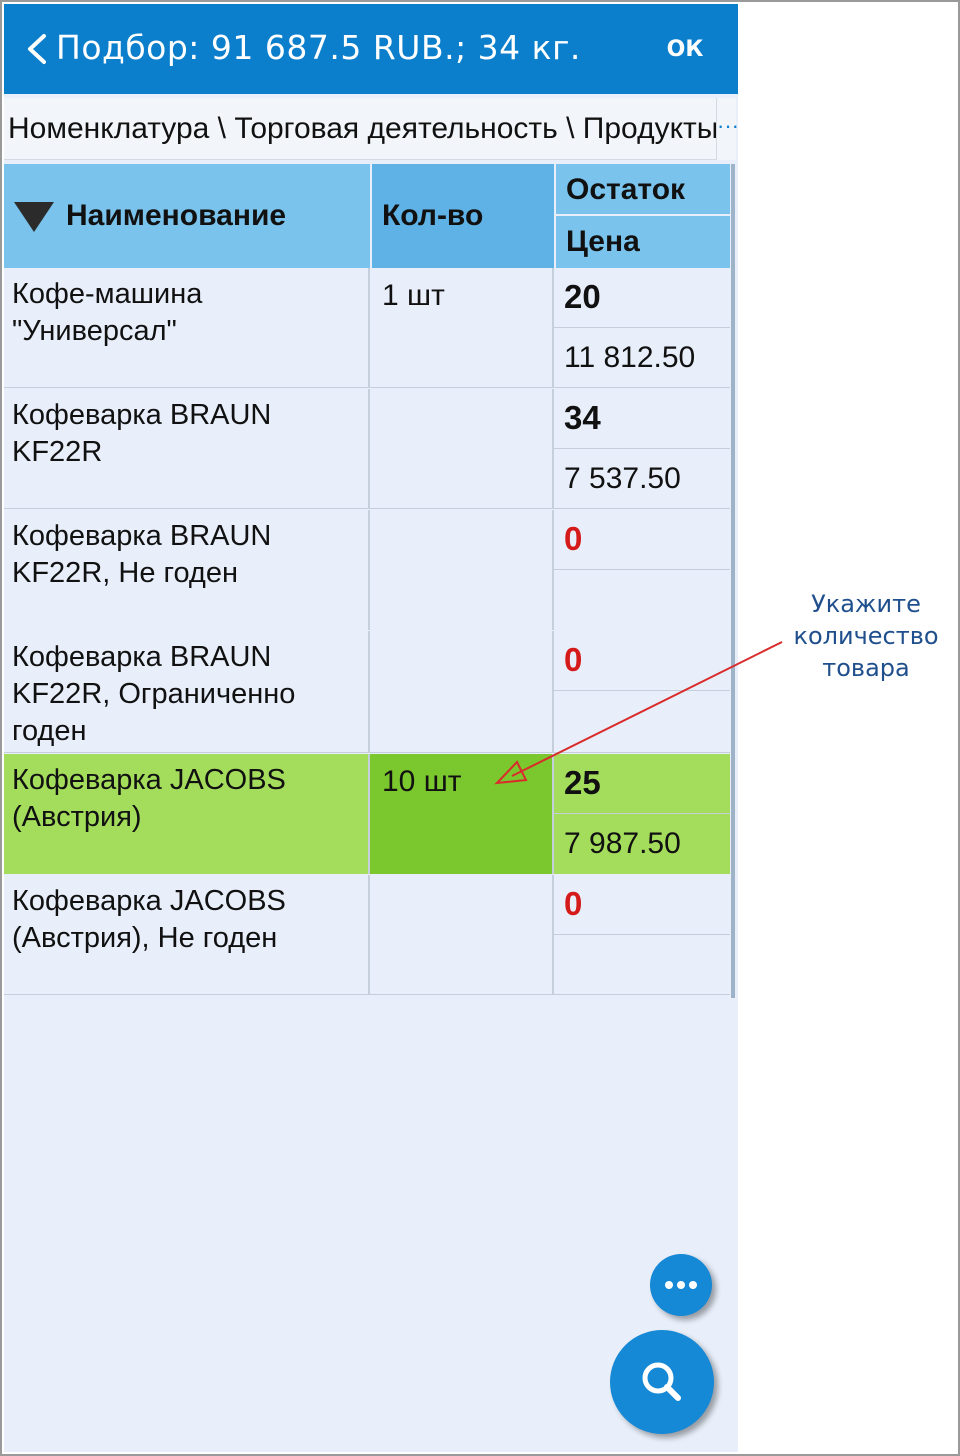 The width and height of the screenshot is (960, 1456). Describe the element at coordinates (422, 781) in the screenshot. I see `item-qty: 10 шт` at that location.